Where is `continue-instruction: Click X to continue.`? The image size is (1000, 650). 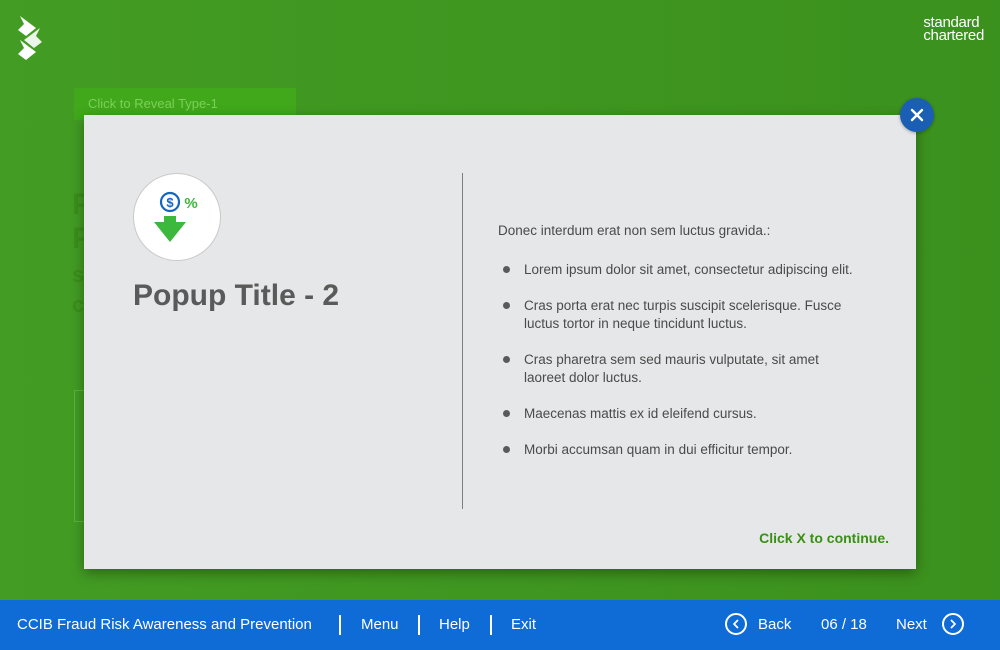
continue-instruction: Click X to continue. is located at coordinates (824, 538).